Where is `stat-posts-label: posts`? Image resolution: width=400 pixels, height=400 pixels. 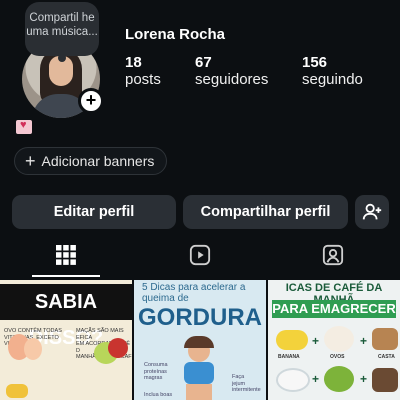 stat-posts-label: posts is located at coordinates (143, 79).